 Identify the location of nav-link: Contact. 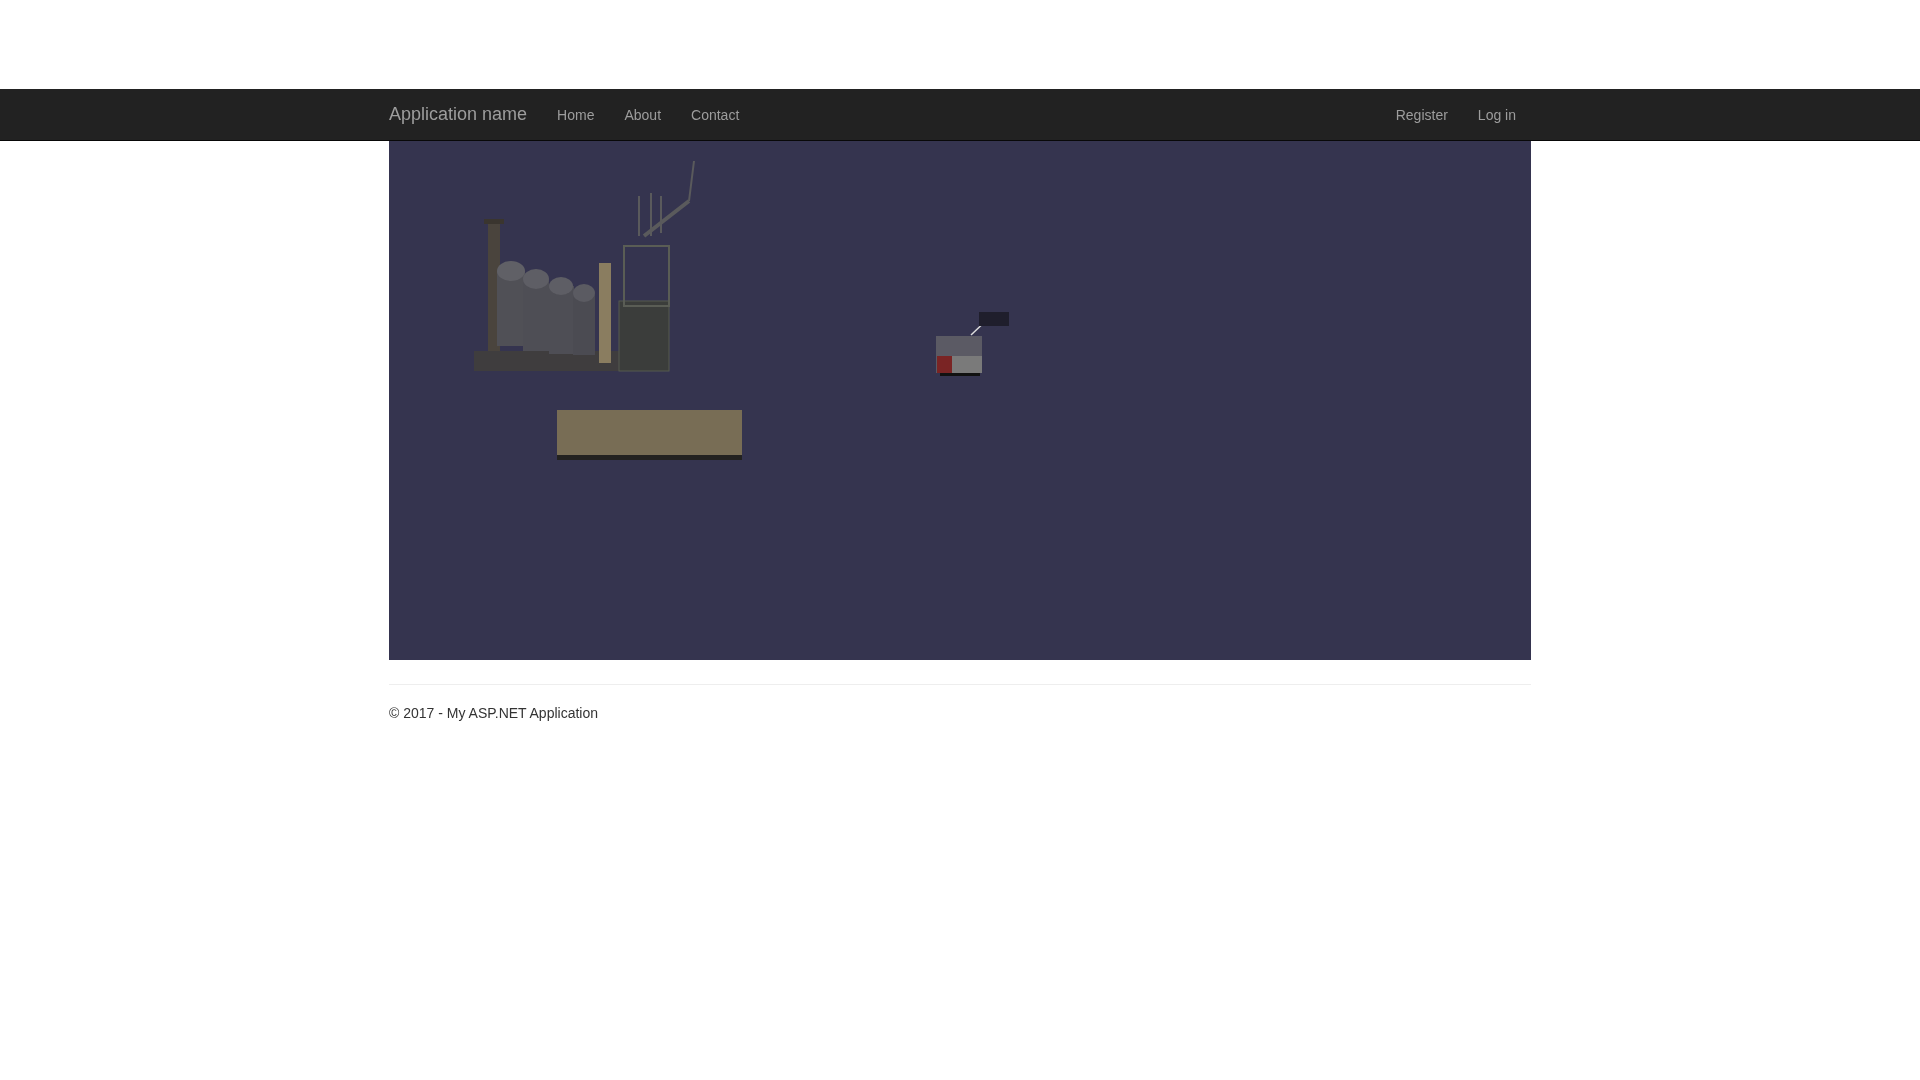
(715, 114).